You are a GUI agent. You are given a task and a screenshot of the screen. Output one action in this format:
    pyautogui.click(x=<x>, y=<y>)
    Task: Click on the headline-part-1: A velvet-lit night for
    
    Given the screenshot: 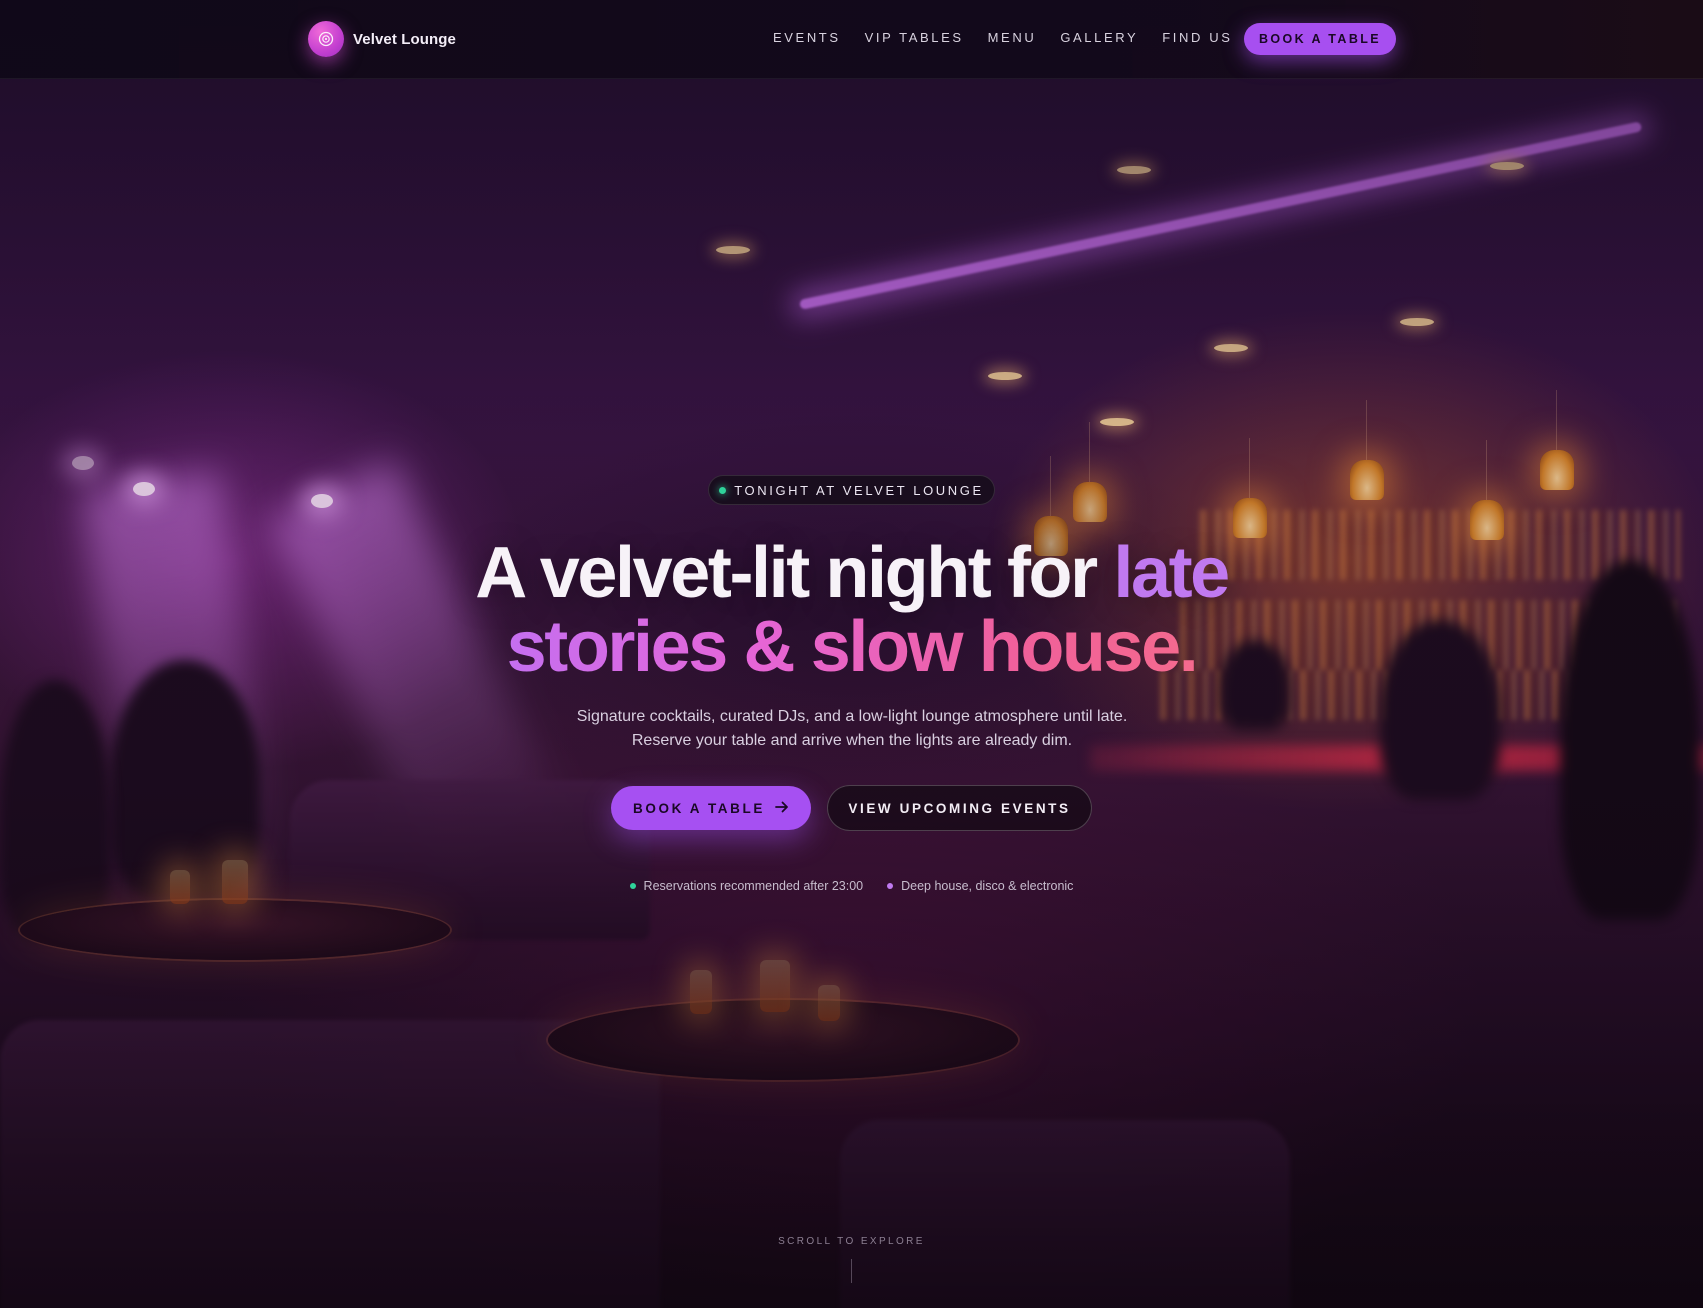 What is the action you would take?
    pyautogui.click(x=794, y=573)
    